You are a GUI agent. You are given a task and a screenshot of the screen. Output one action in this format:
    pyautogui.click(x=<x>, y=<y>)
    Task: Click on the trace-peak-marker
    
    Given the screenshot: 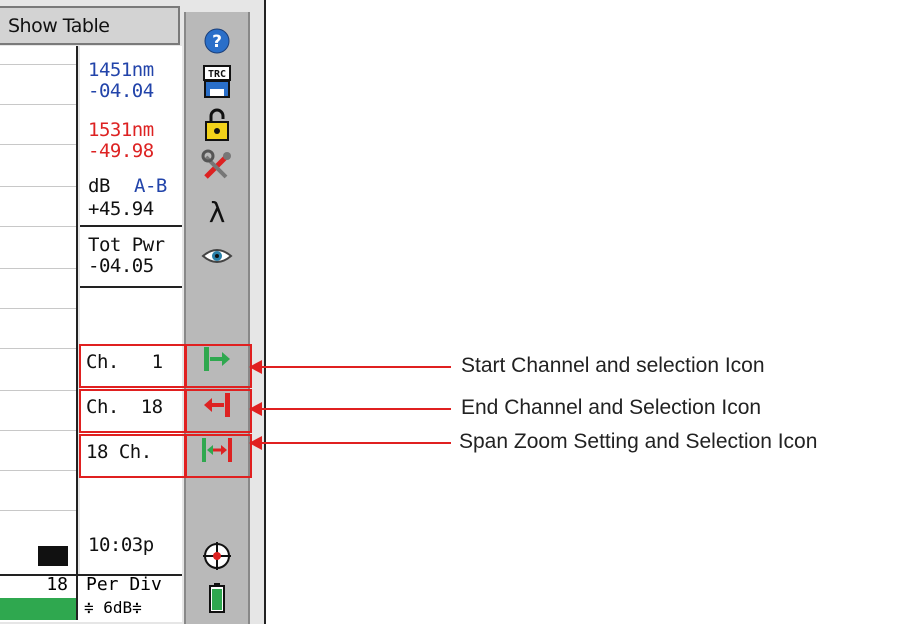 What is the action you would take?
    pyautogui.click(x=53, y=556)
    